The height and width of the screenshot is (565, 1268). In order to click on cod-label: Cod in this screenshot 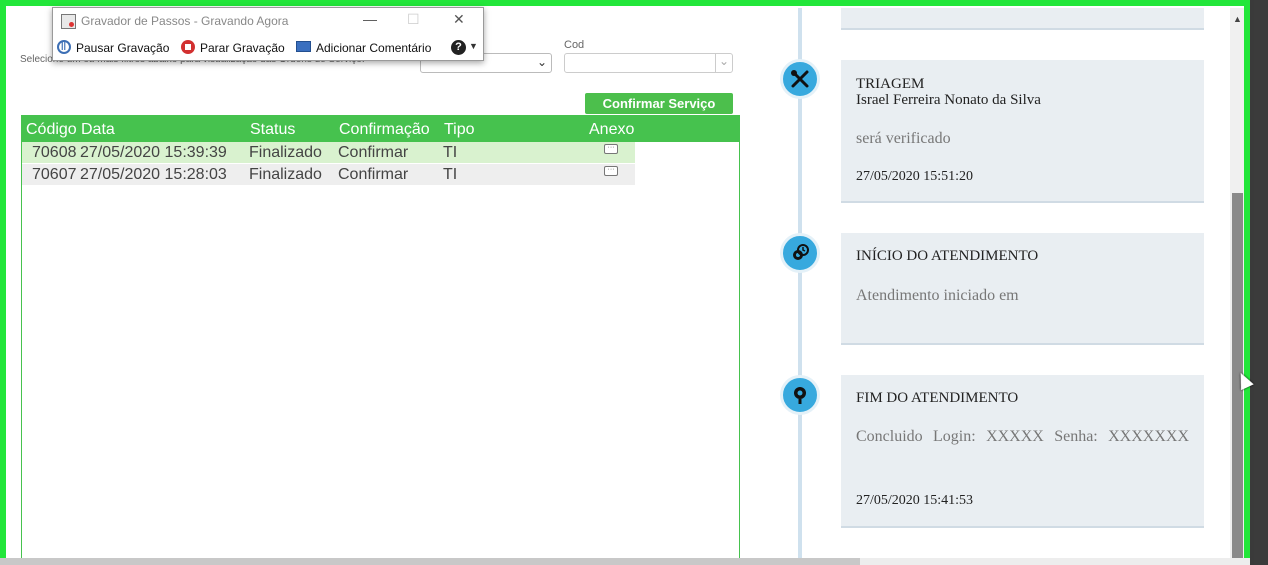, I will do `click(574, 45)`.